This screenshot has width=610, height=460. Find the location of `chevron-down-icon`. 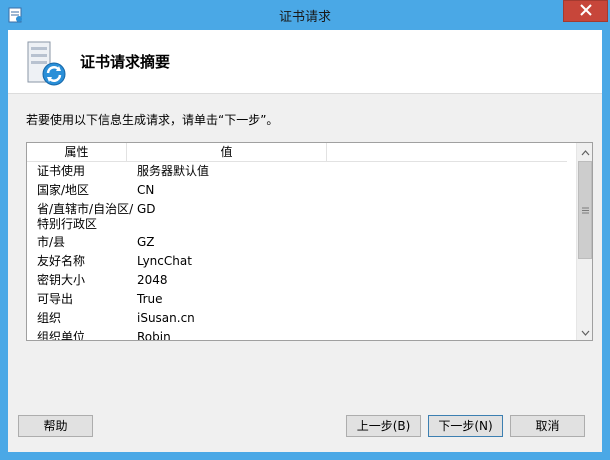

chevron-down-icon is located at coordinates (585, 332).